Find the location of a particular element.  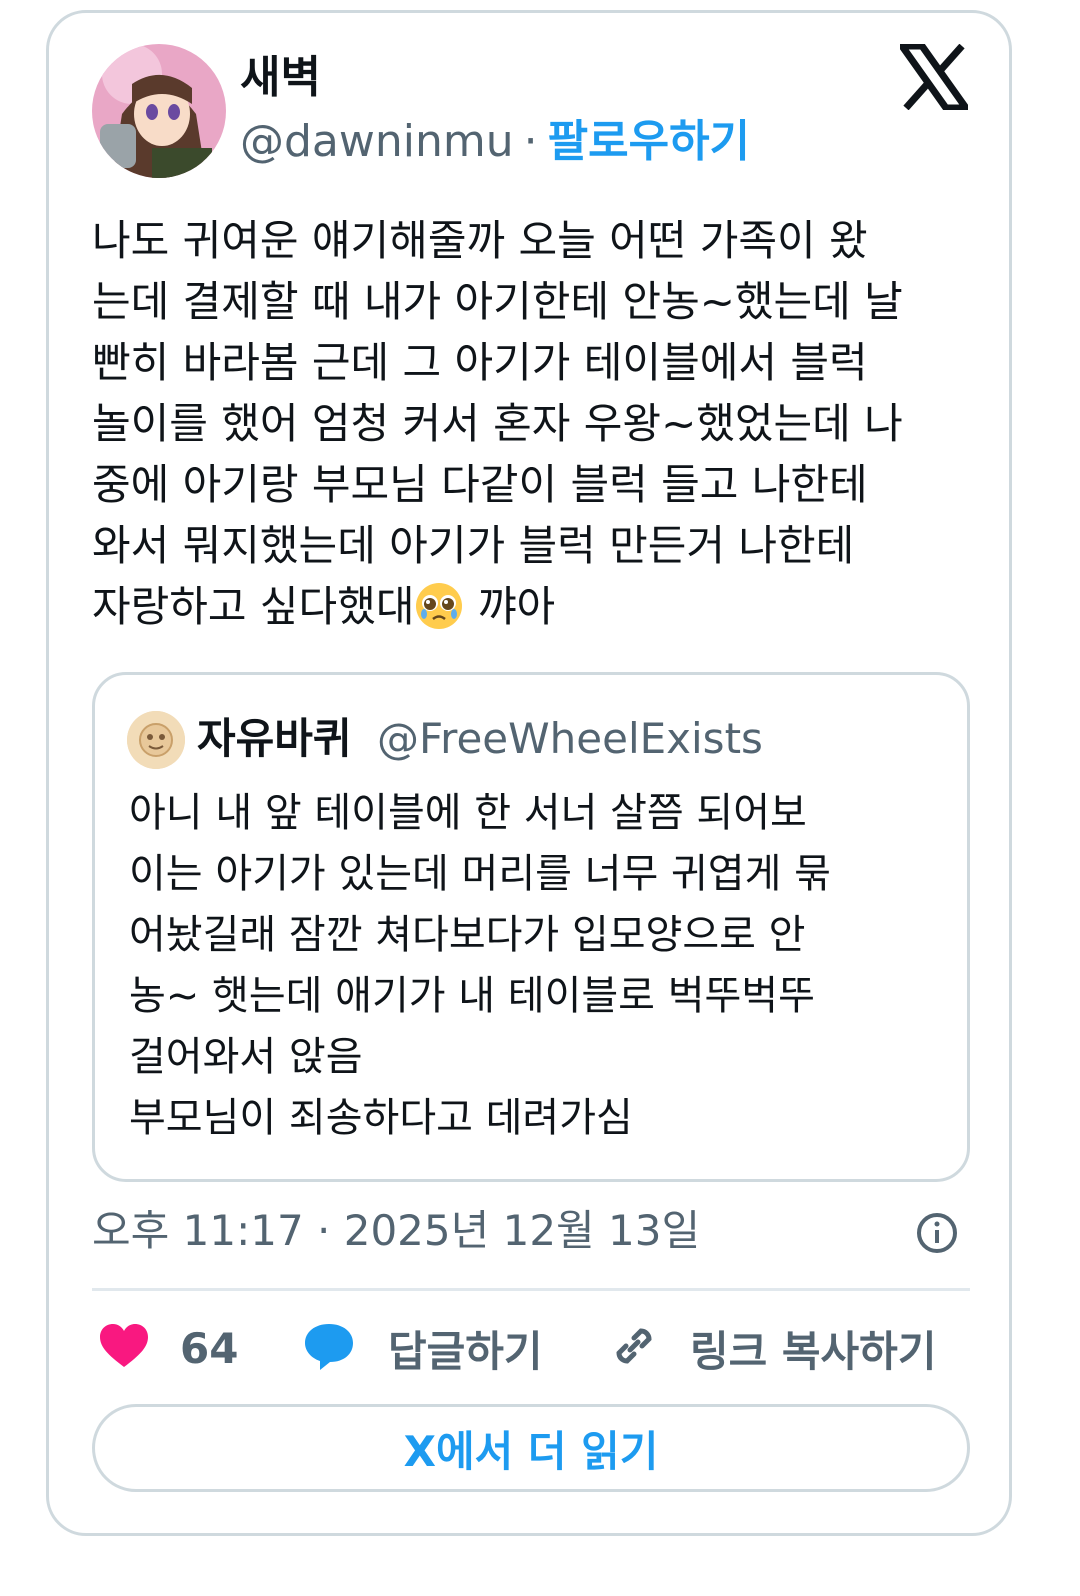

info-icon is located at coordinates (937, 1233).